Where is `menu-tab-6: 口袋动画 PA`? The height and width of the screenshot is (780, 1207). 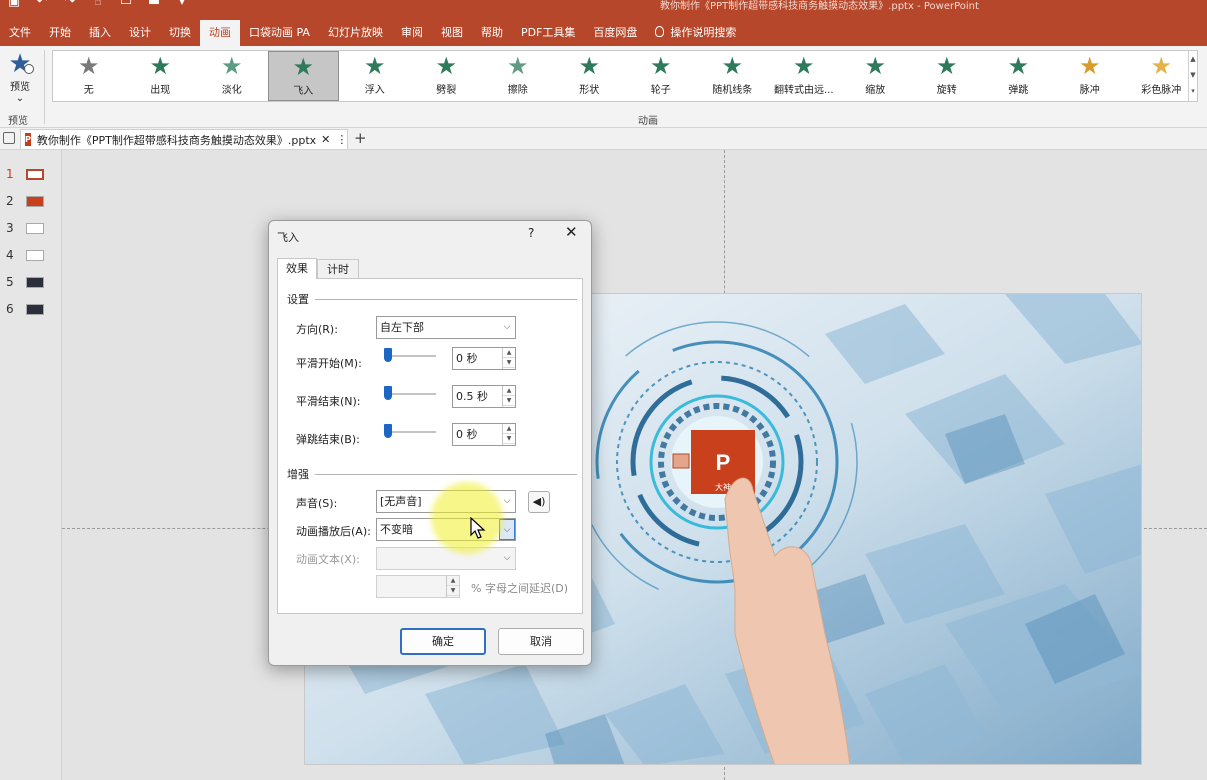 menu-tab-6: 口袋动画 PA is located at coordinates (279, 33).